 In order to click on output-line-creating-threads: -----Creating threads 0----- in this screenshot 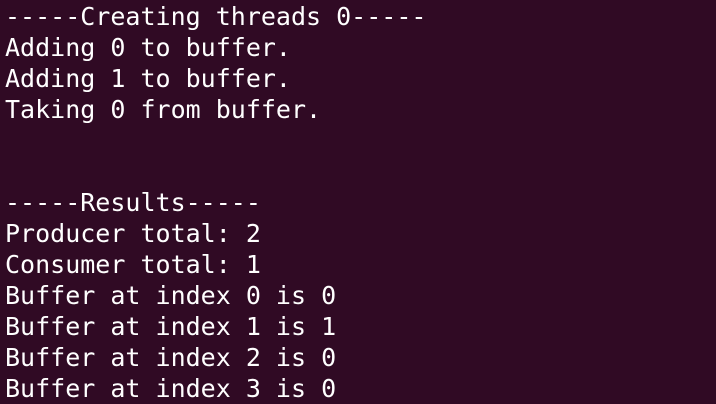, I will do `click(216, 16)`.